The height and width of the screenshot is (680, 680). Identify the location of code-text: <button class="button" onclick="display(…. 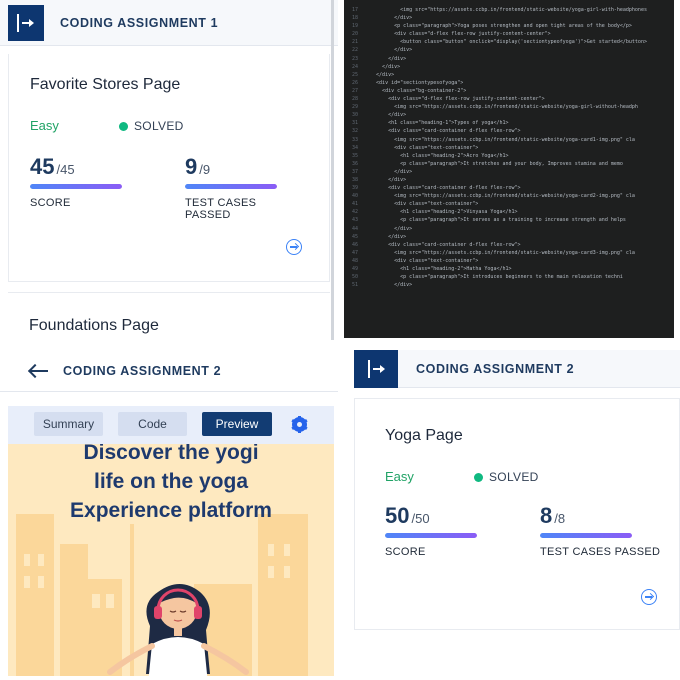
(505, 42).